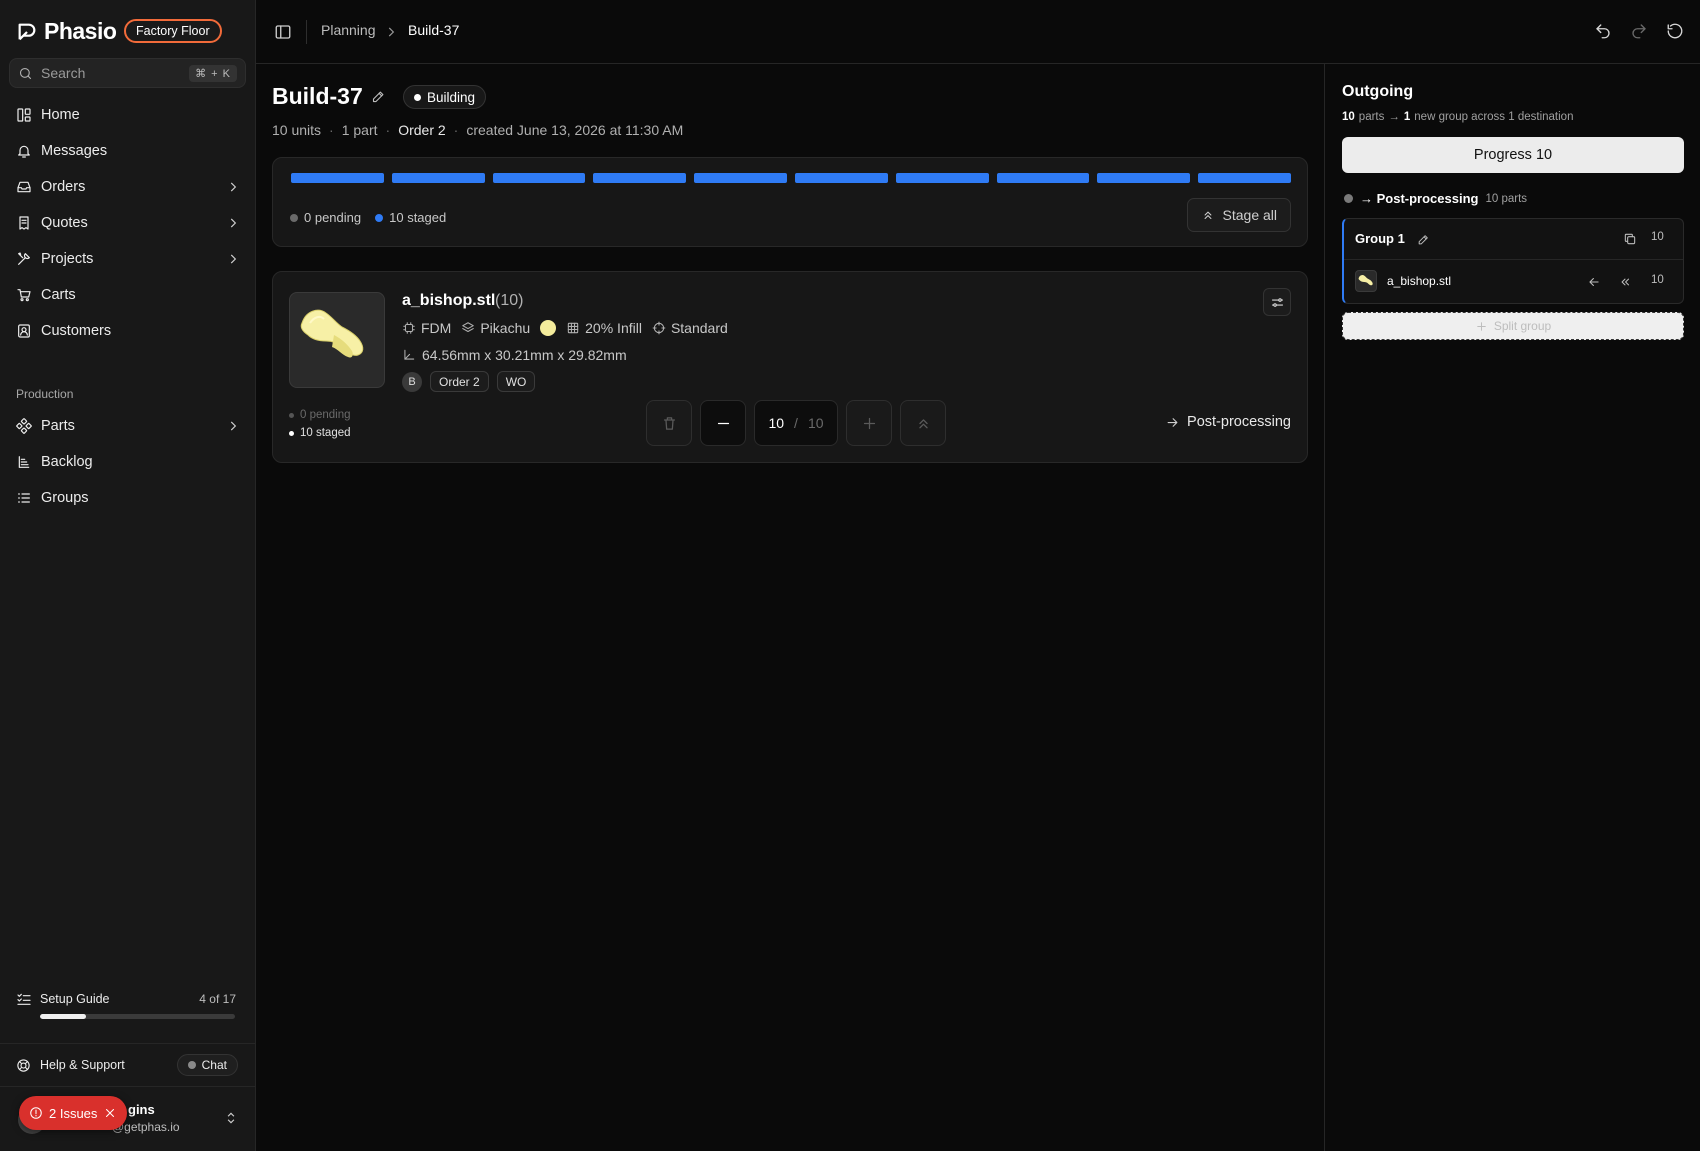  I want to click on bell-icon, so click(24, 151).